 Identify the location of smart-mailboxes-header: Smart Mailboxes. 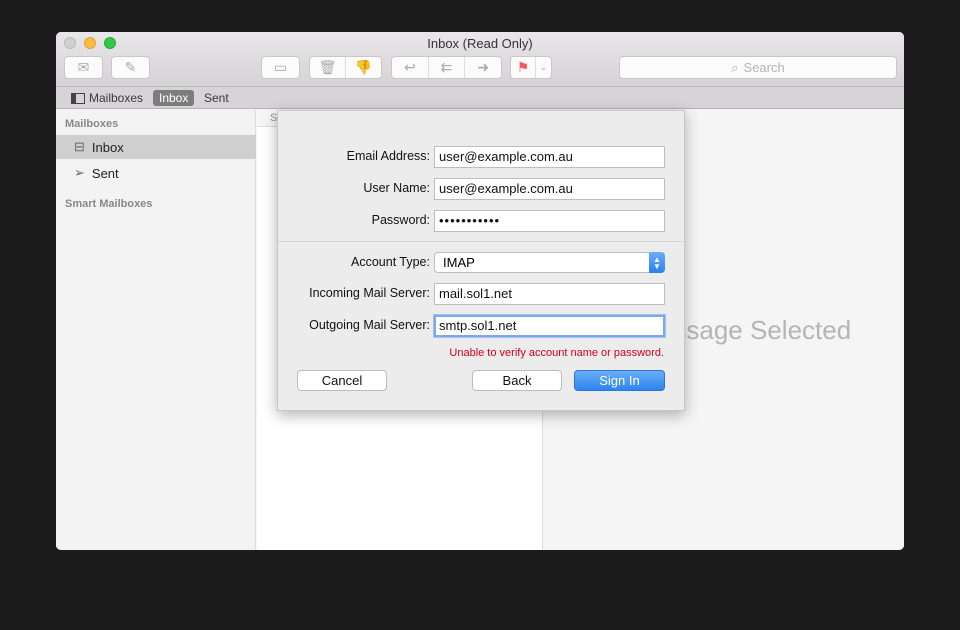
(108, 204).